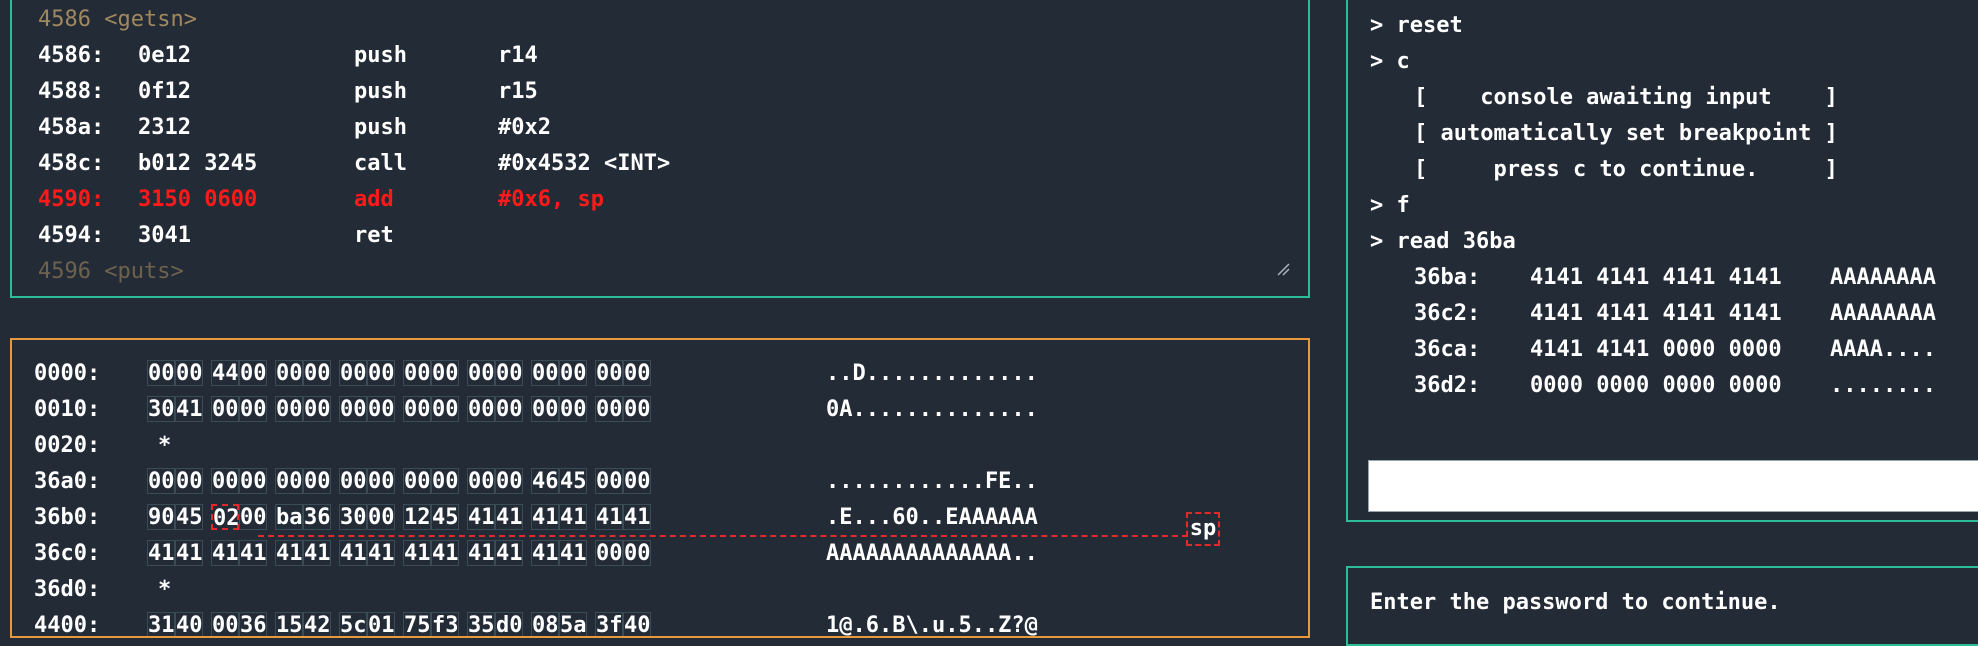 This screenshot has height=646, width=1978. Describe the element at coordinates (545, 481) in the screenshot. I see `memory-byte: 46` at that location.